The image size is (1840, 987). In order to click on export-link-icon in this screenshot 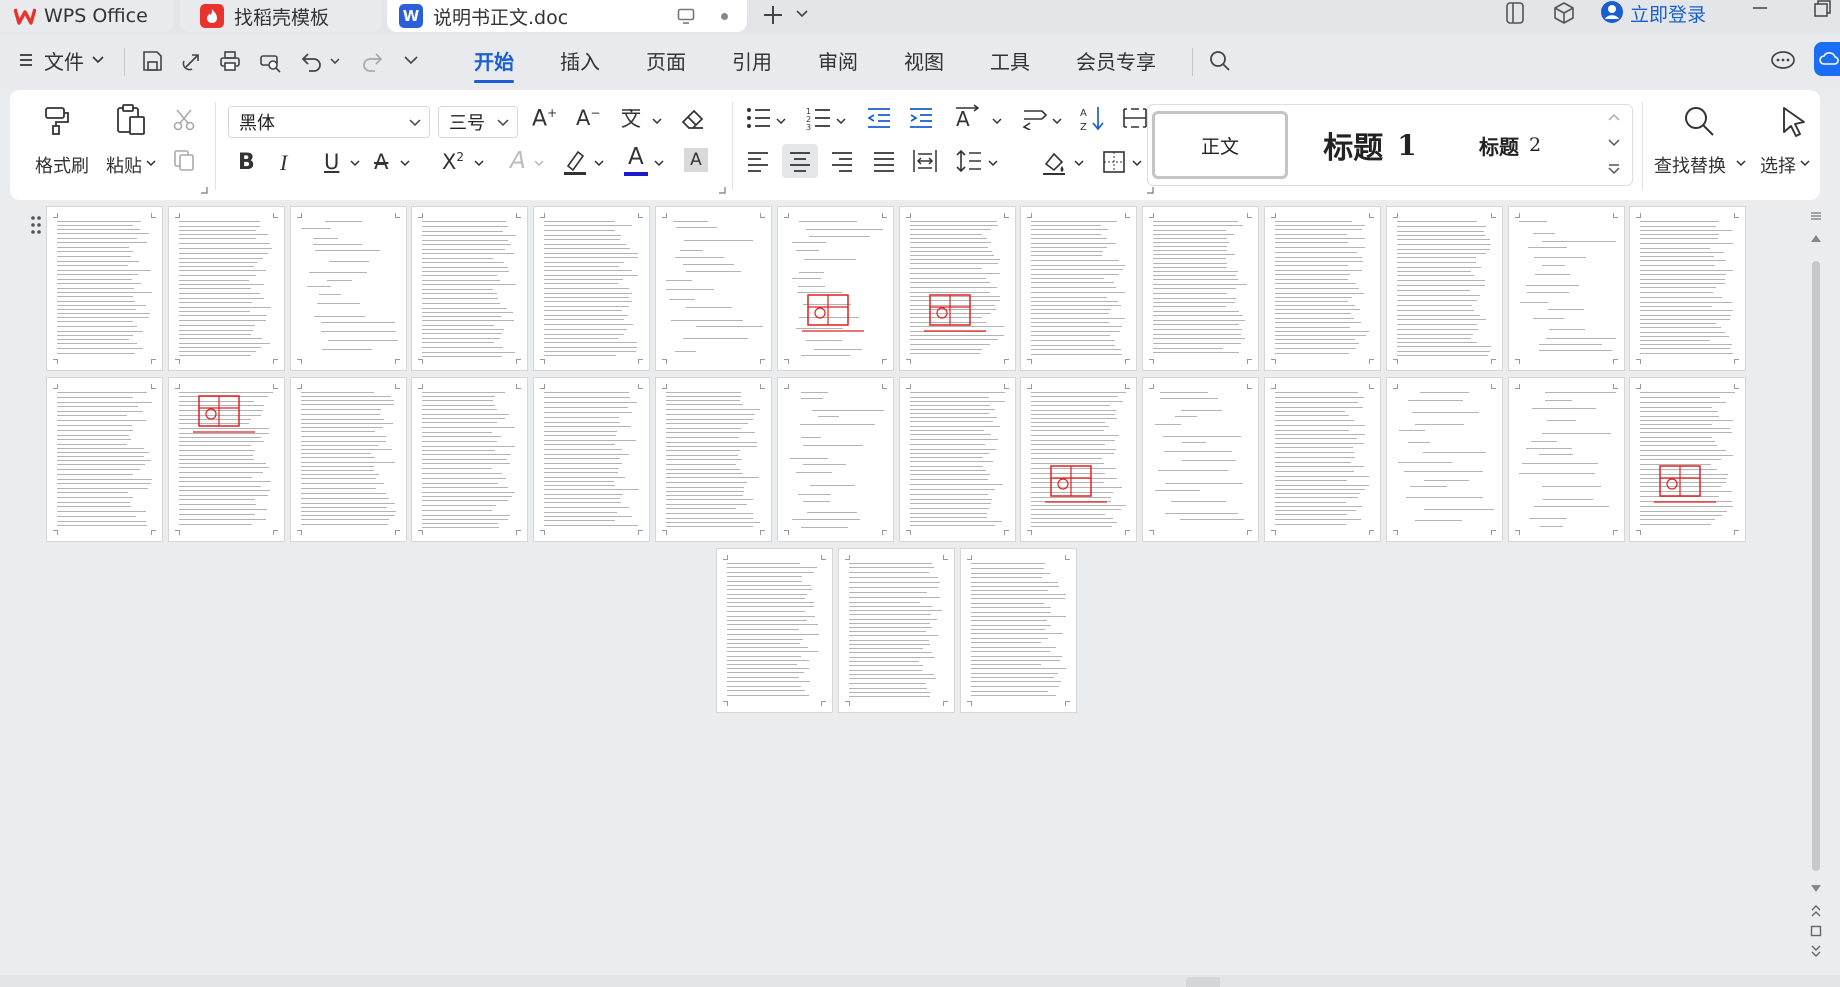, I will do `click(192, 61)`.